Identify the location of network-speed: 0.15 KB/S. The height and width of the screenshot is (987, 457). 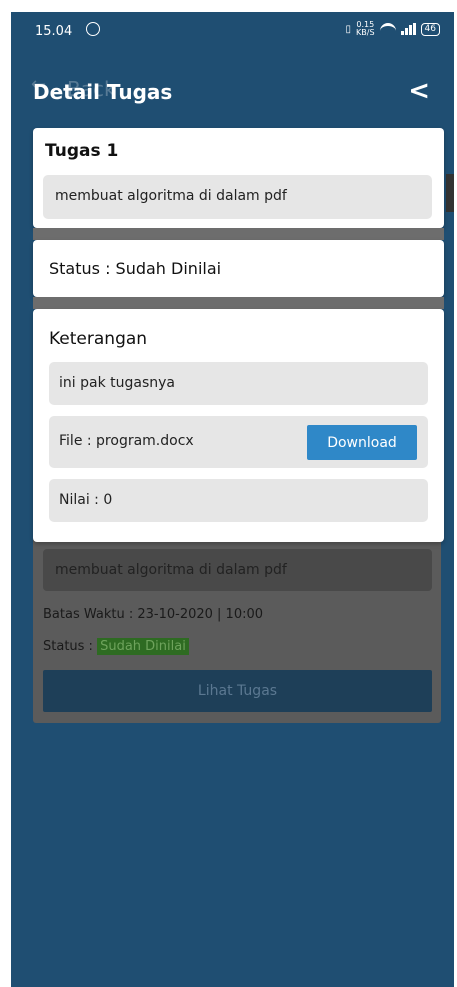
(365, 29).